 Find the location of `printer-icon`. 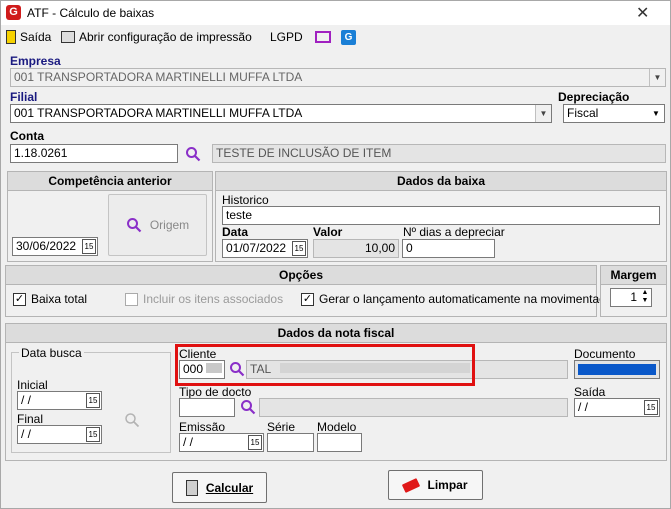

printer-icon is located at coordinates (68, 37).